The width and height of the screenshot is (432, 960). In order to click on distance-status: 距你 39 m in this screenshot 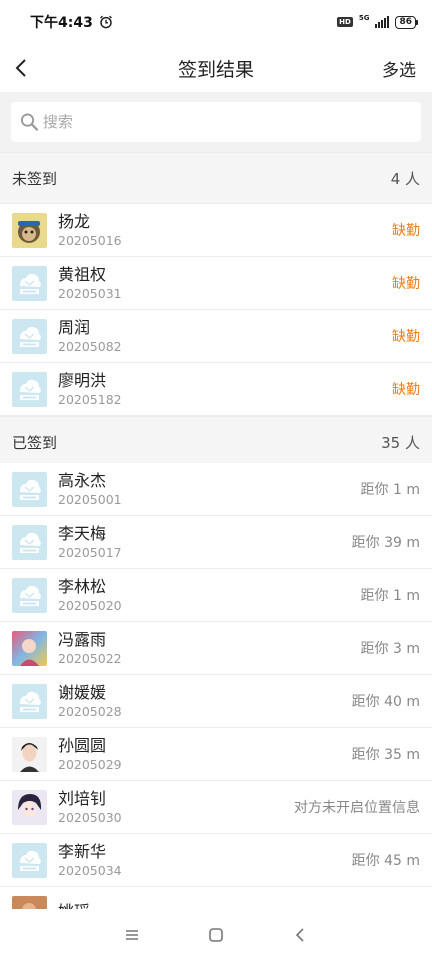, I will do `click(385, 543)`.